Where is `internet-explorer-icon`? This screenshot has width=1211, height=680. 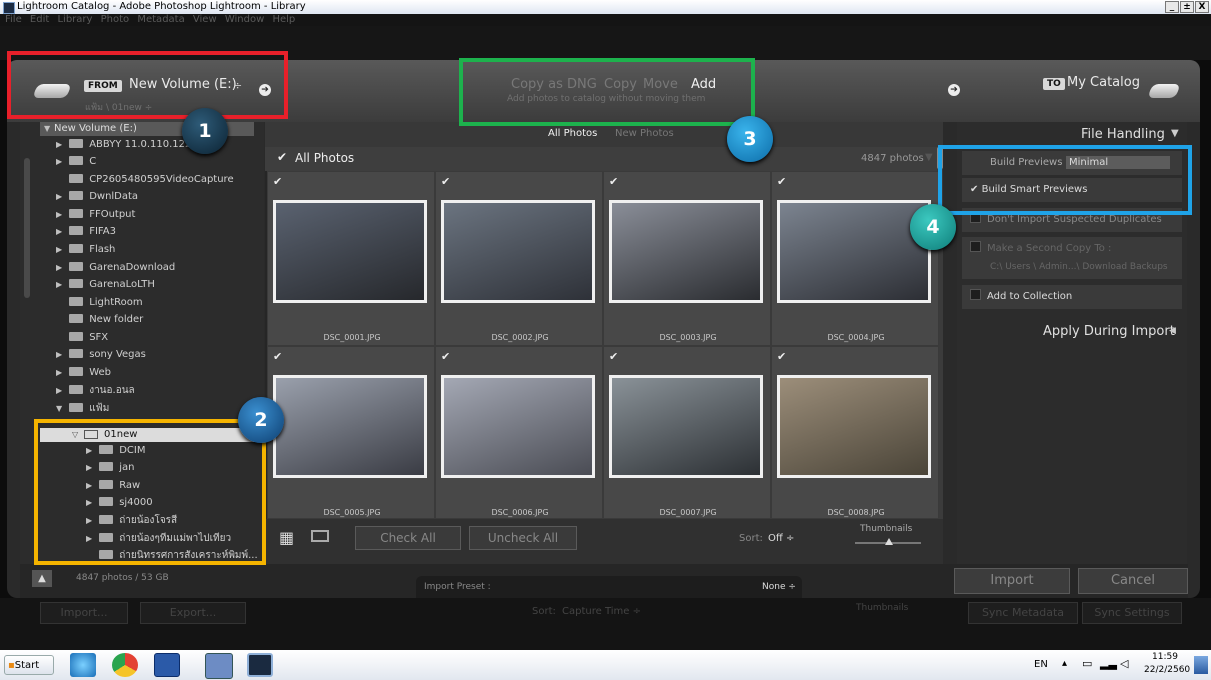
internet-explorer-icon is located at coordinates (83, 665).